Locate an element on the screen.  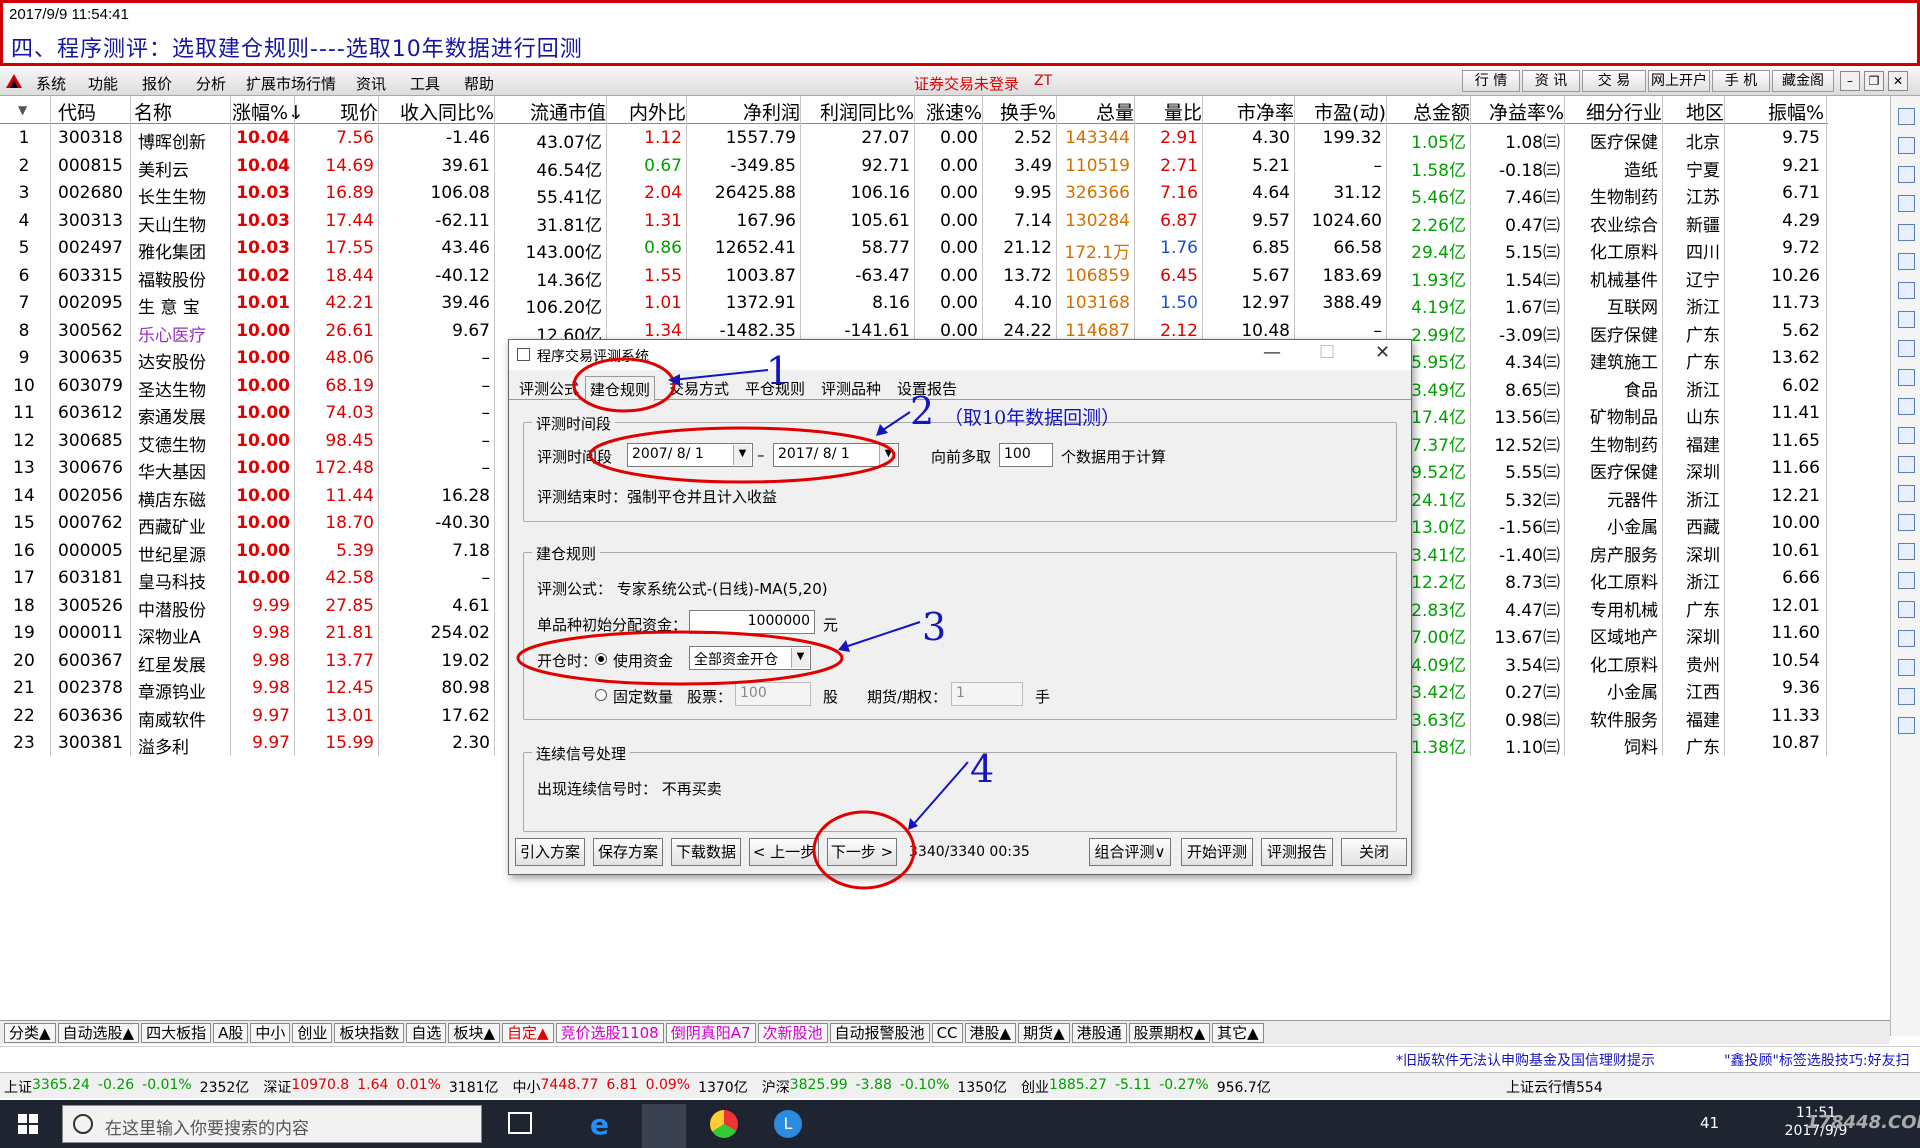
col-header: 利润同比% is located at coordinates (858, 111).